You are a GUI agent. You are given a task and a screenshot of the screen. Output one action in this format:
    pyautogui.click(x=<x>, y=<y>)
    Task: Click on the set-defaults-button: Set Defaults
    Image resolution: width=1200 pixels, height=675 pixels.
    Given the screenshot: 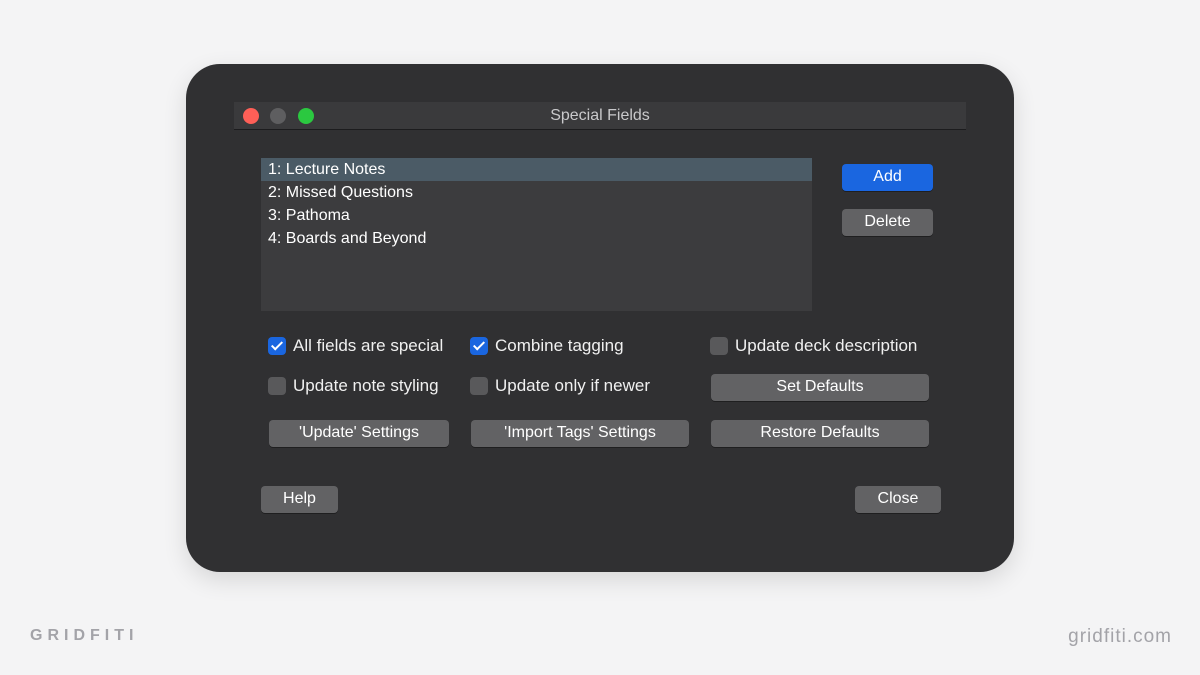 What is the action you would take?
    pyautogui.click(x=820, y=387)
    